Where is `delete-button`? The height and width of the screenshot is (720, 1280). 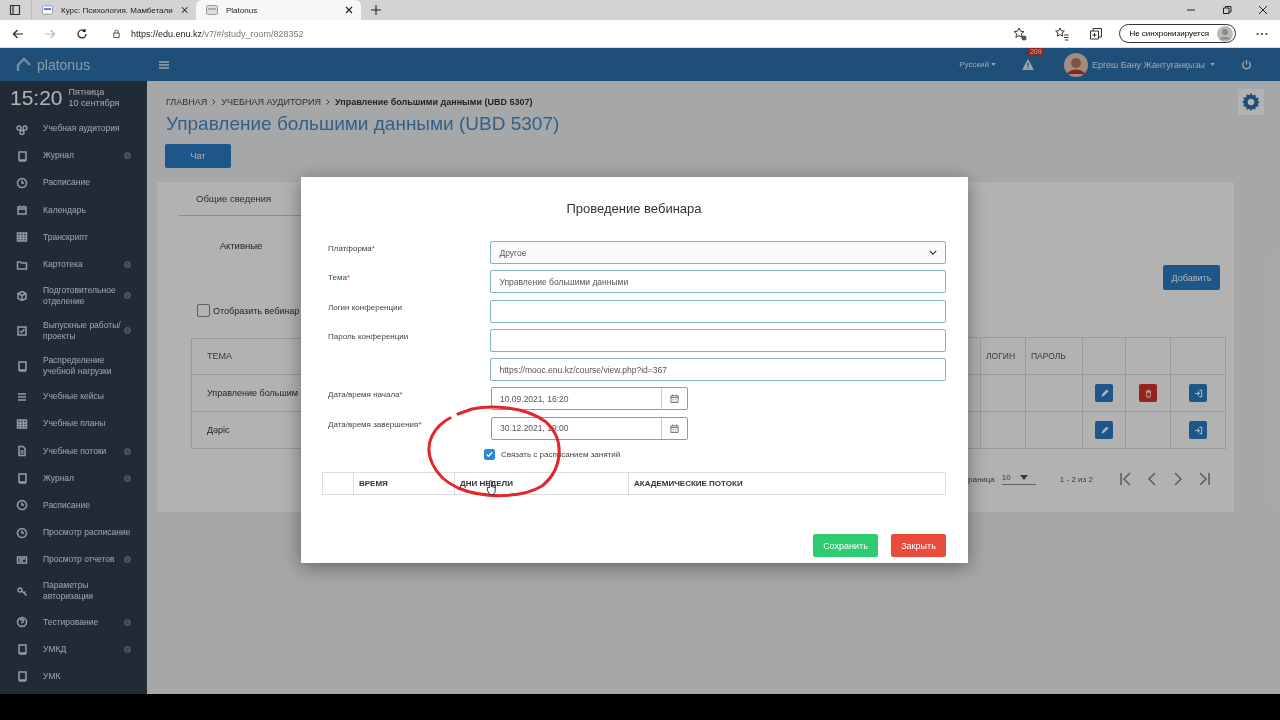
delete-button is located at coordinates (1148, 393).